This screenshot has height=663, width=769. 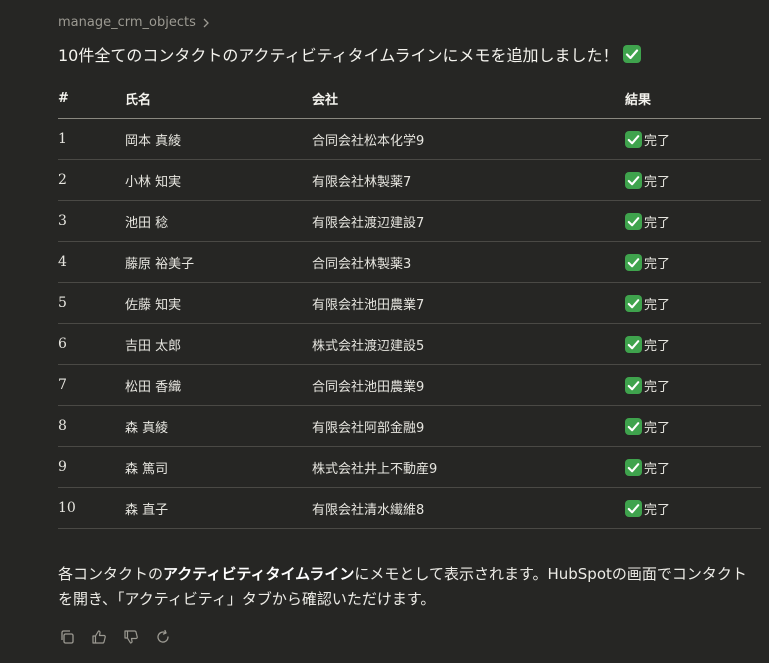 I want to click on retry-icon, so click(x=163, y=639).